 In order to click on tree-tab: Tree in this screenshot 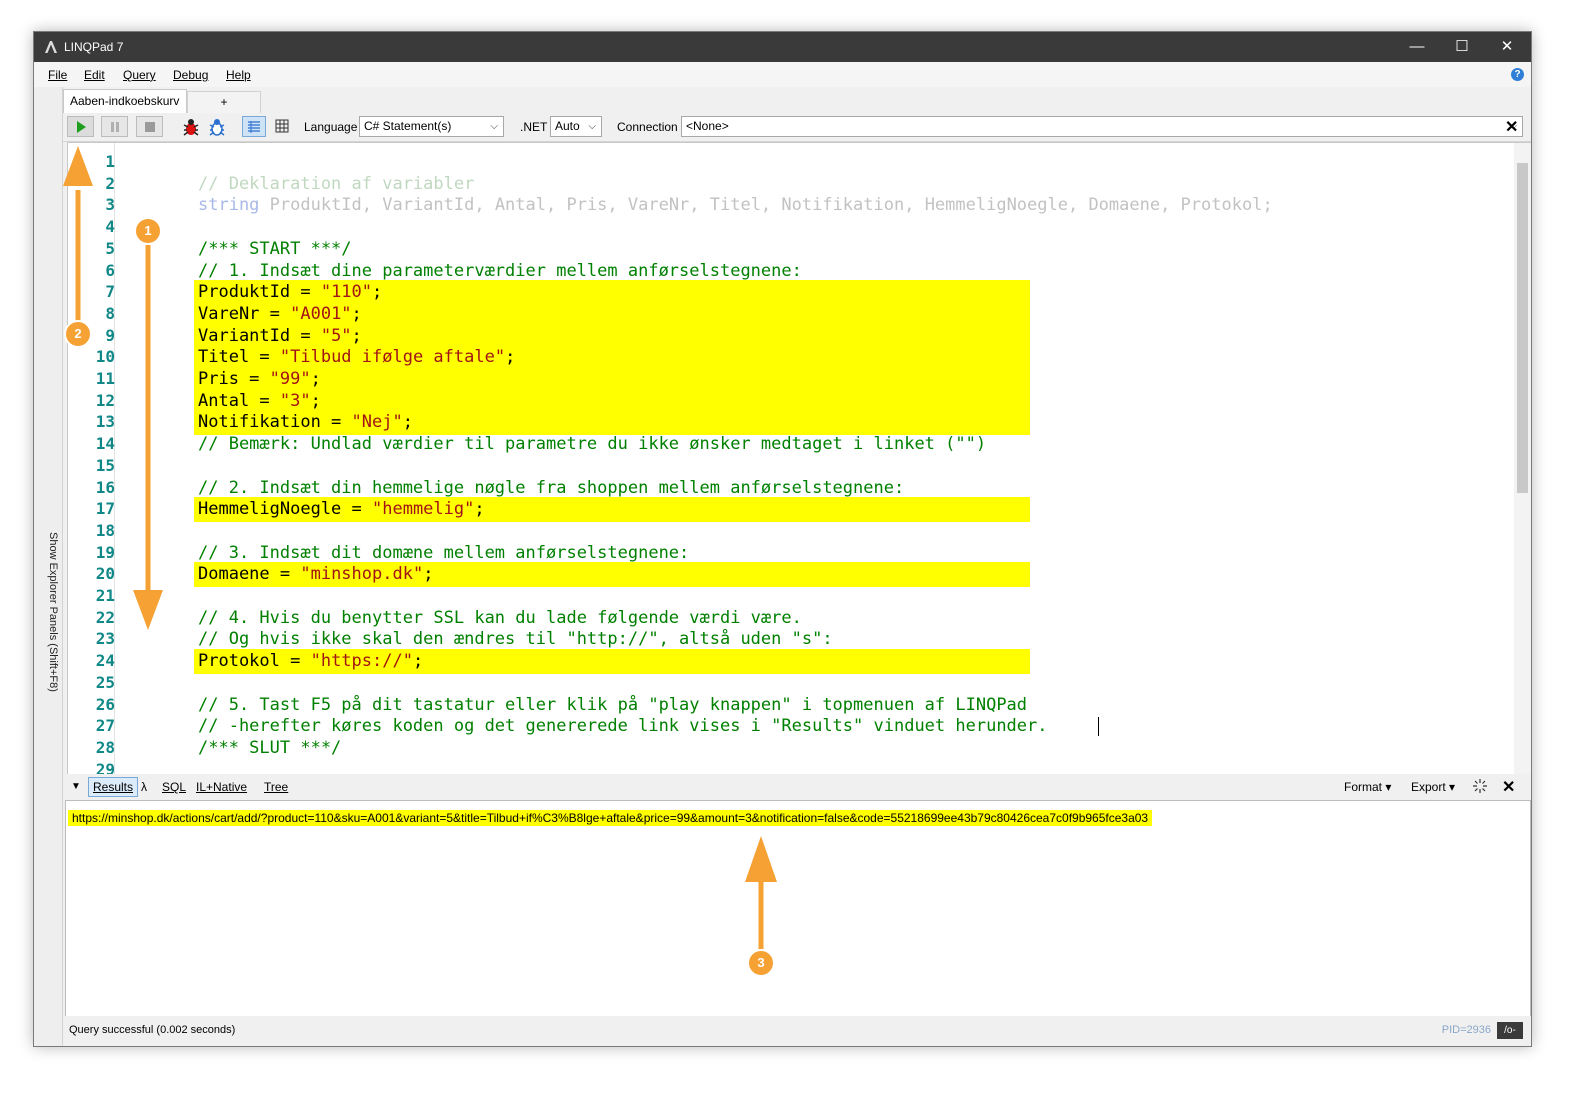, I will do `click(276, 787)`.